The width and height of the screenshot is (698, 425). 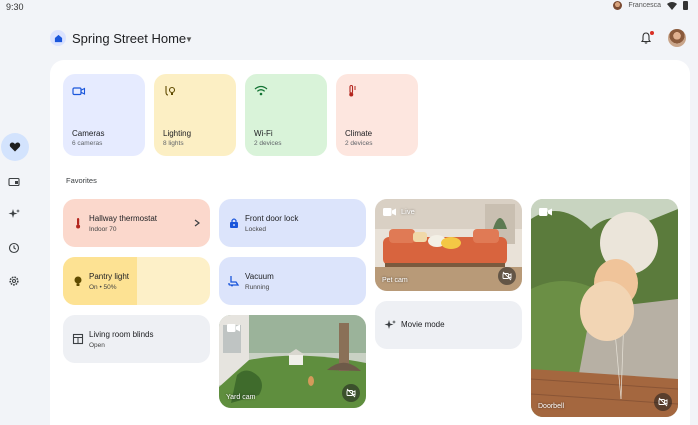 What do you see at coordinates (103, 287) in the screenshot?
I see `tile-status: On • 50%` at bounding box center [103, 287].